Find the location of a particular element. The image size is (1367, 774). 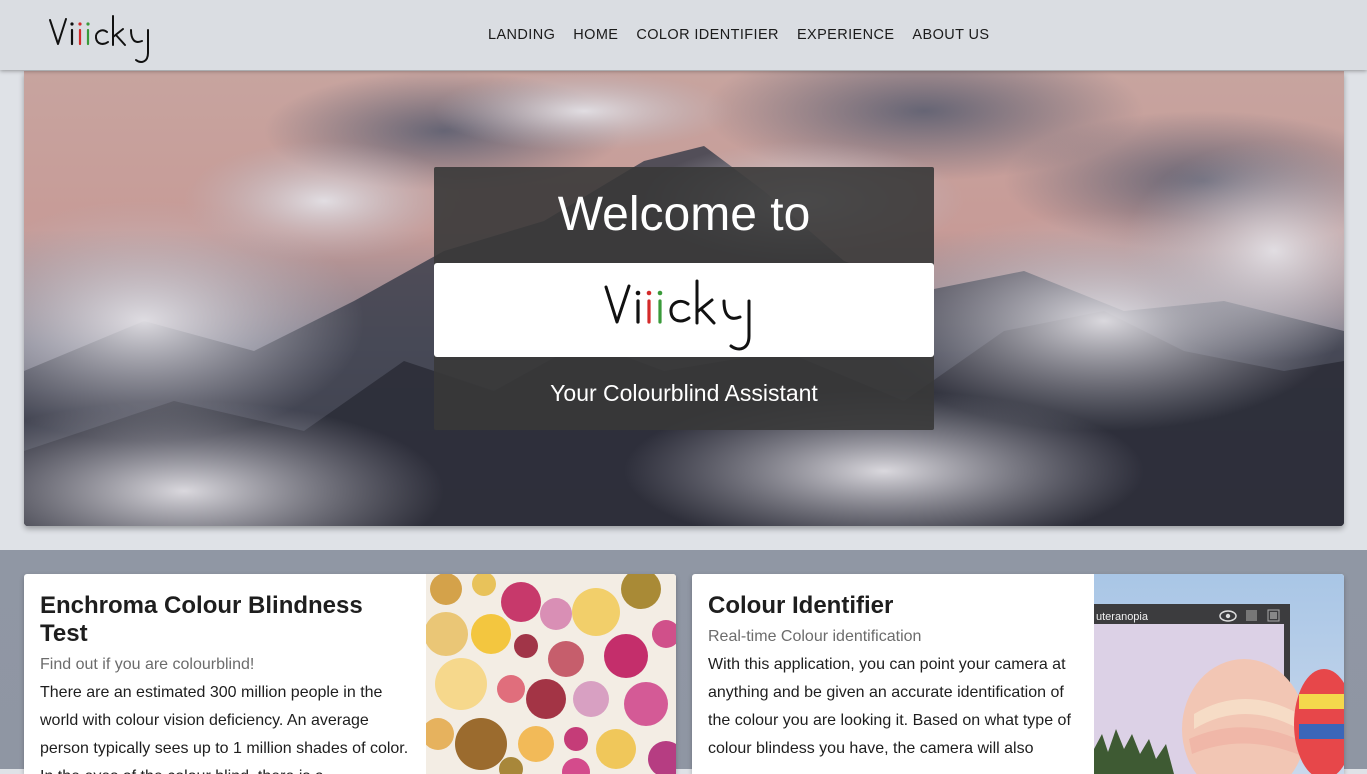

balloon-camera-preview-image: uteranopia is located at coordinates (1219, 674).